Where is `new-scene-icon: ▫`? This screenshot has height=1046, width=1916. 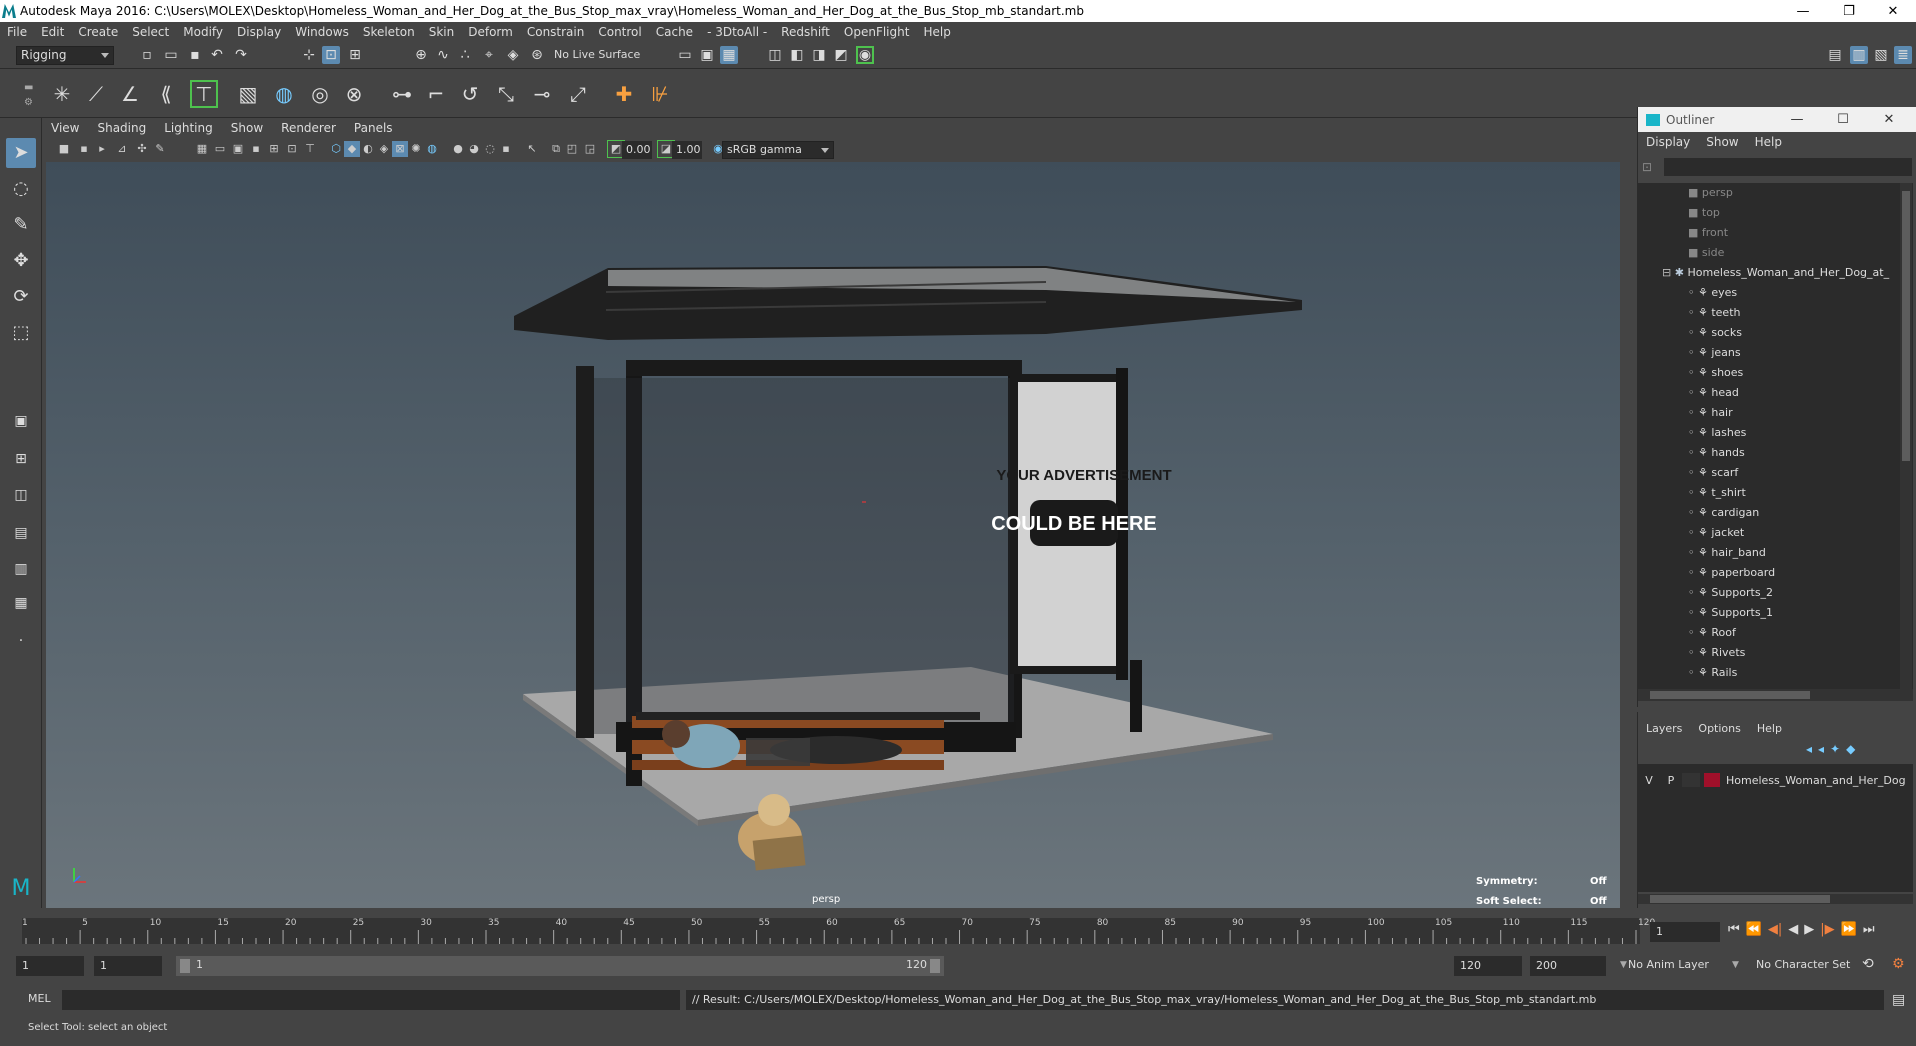
new-scene-icon: ▫ is located at coordinates (147, 55).